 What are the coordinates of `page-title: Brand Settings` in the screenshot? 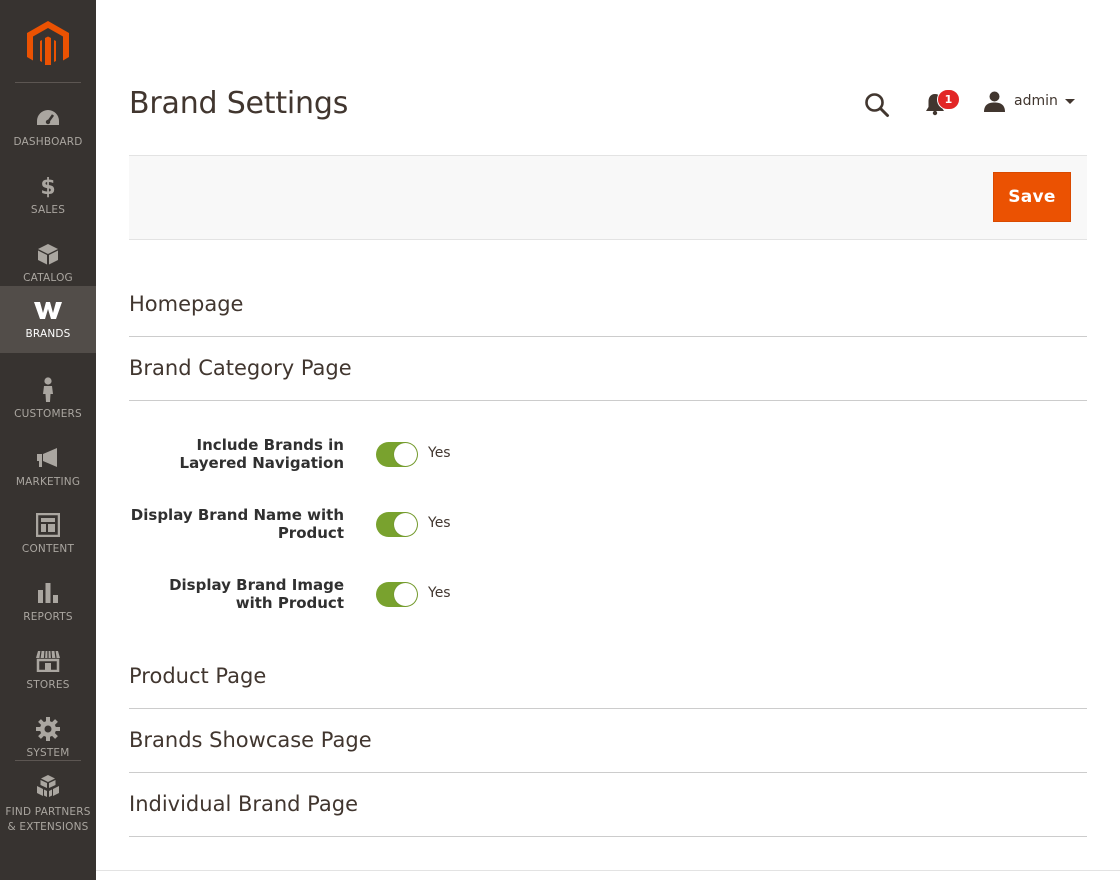 It's located at (239, 103).